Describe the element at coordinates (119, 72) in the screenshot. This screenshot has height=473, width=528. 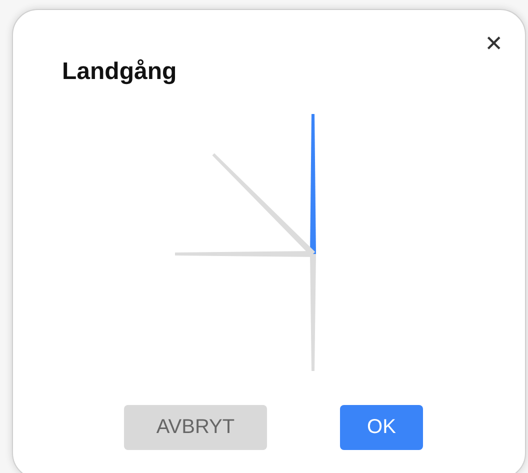
I see `dialog-title: Landgång` at that location.